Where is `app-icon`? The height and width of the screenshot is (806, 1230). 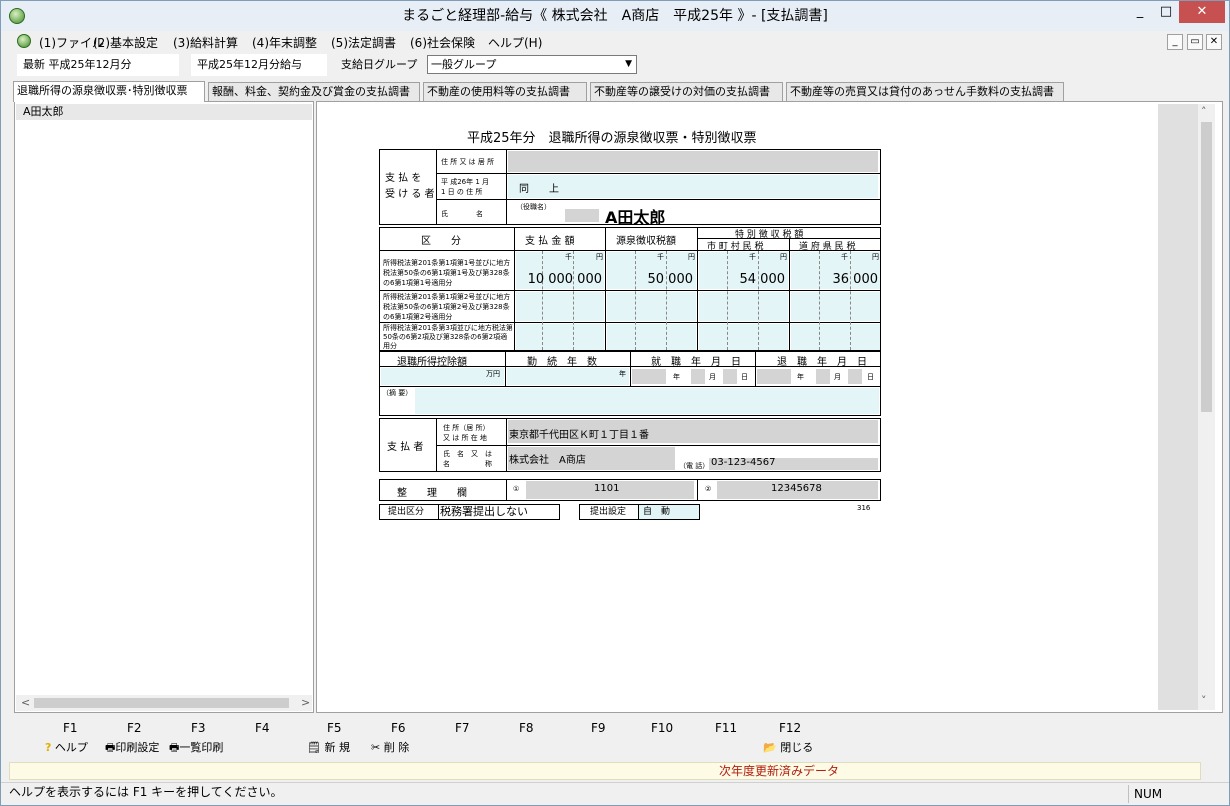
app-icon is located at coordinates (17, 16).